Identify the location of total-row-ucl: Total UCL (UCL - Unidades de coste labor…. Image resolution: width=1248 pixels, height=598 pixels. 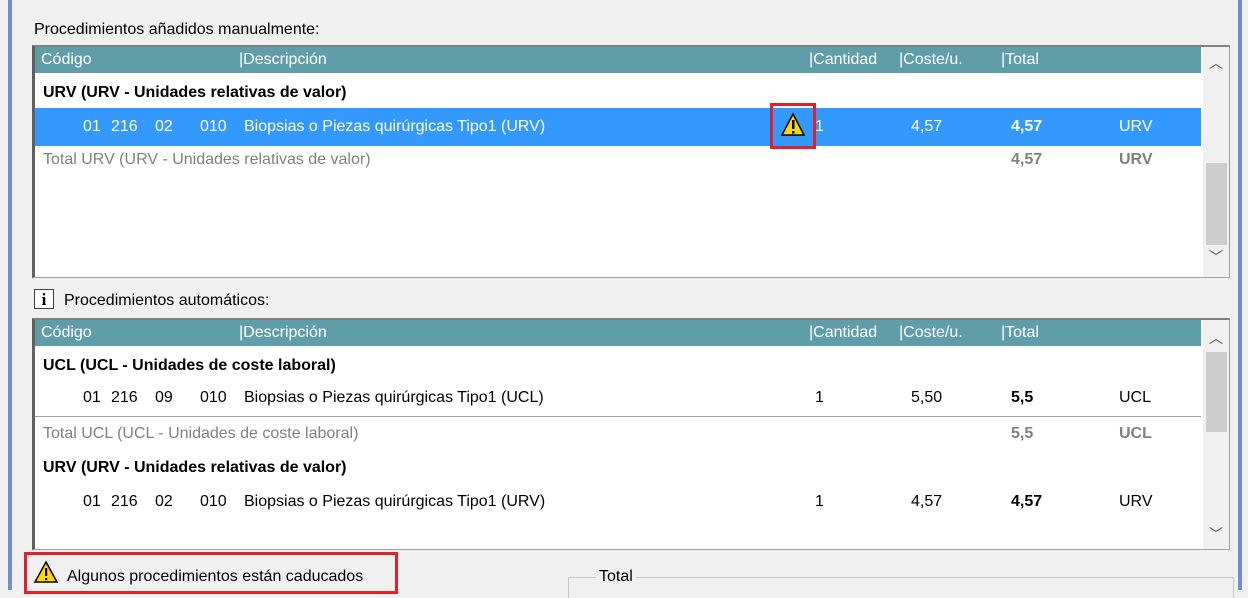
(618, 434).